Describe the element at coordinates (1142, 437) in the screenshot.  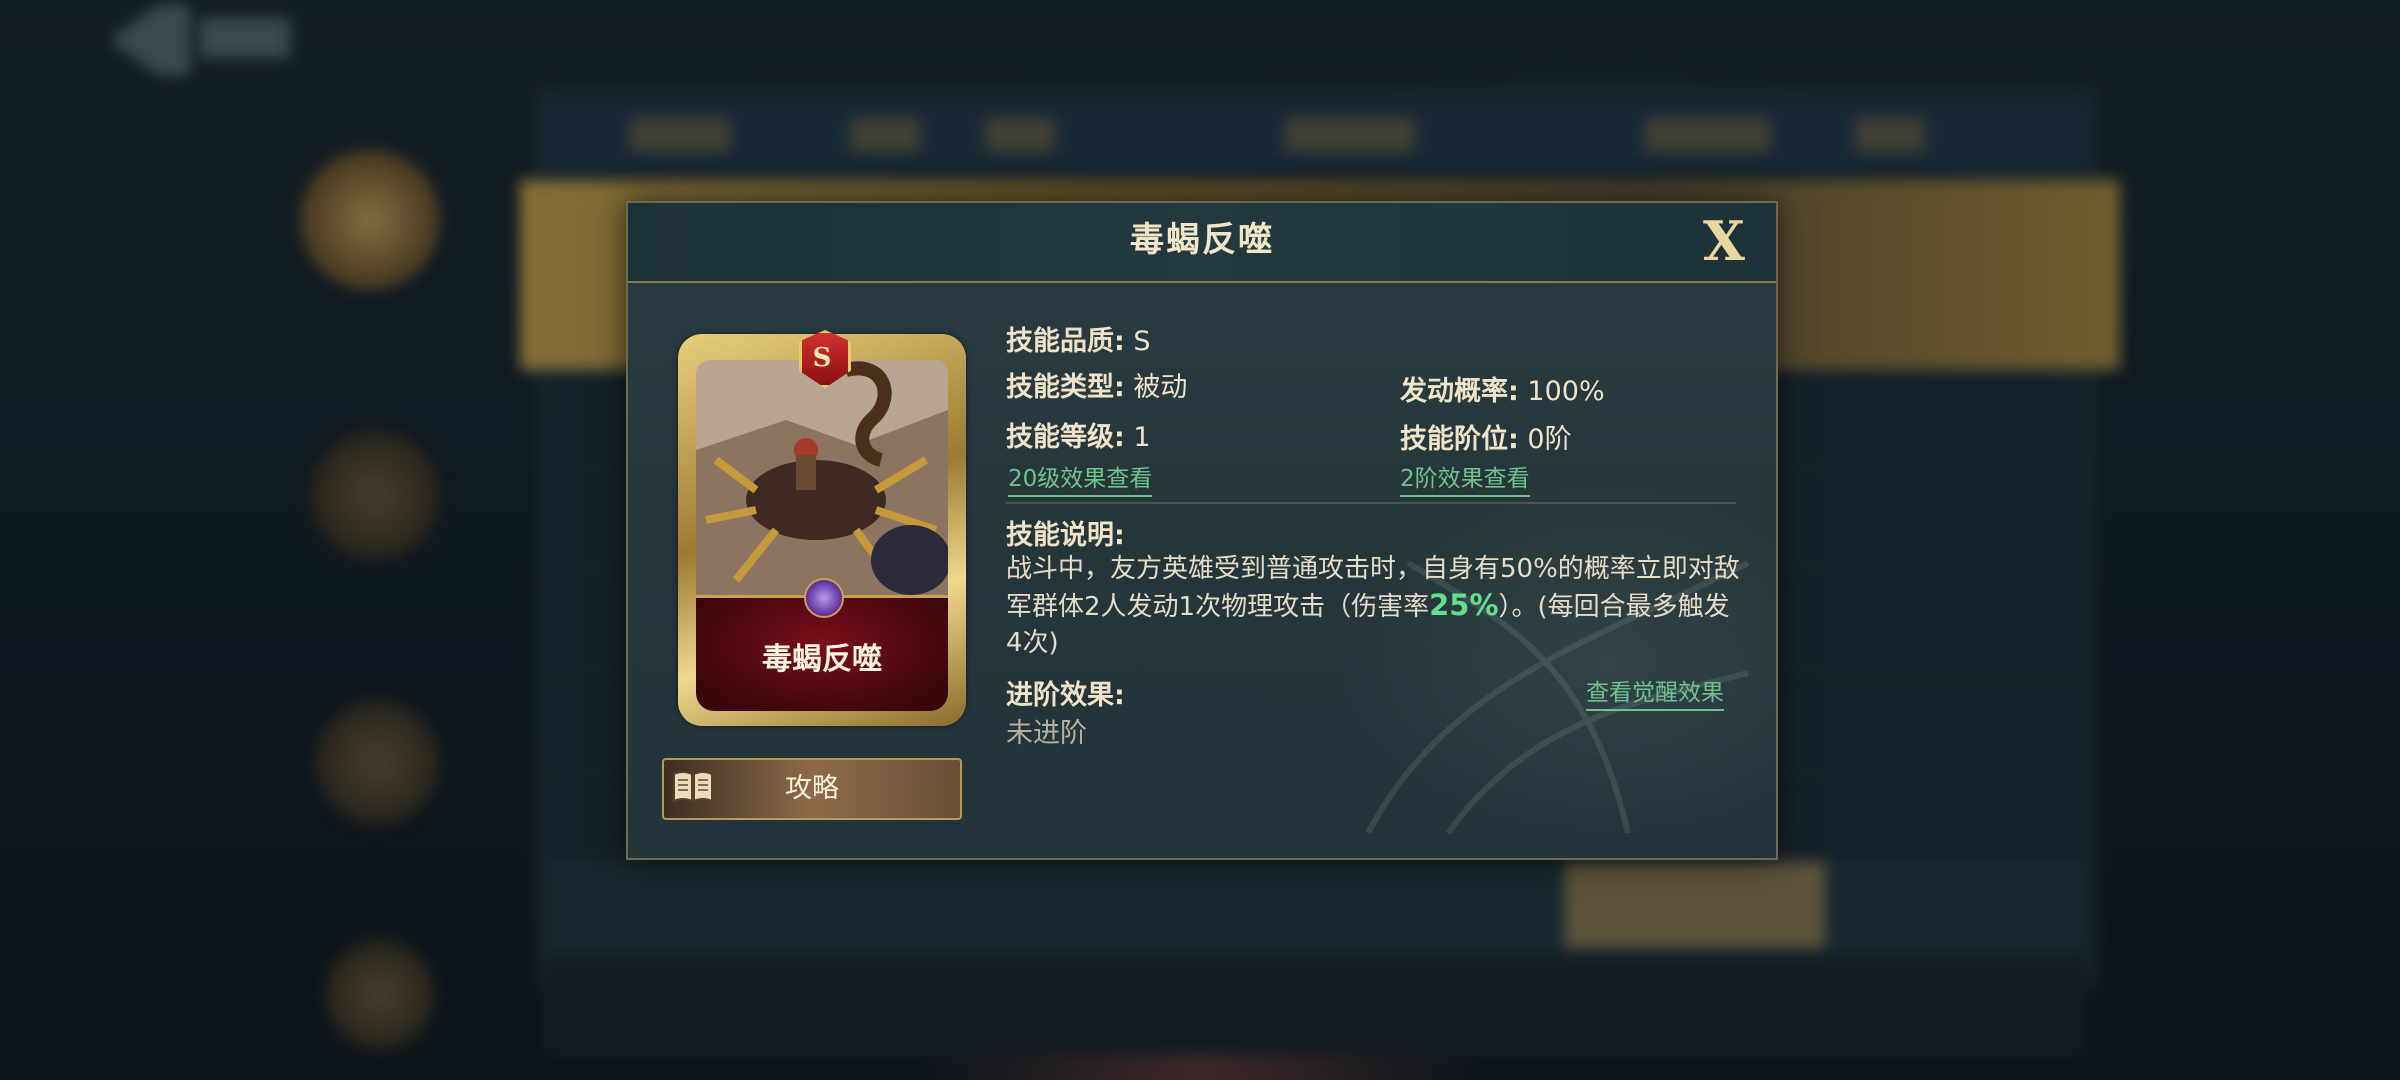
I see `skill-level-value: 1` at that location.